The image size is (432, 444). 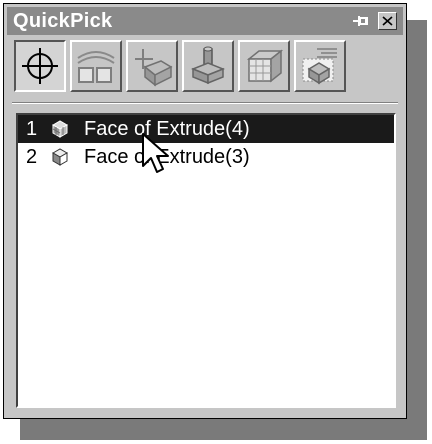 I want to click on list-item-index: 2, so click(x=32, y=156).